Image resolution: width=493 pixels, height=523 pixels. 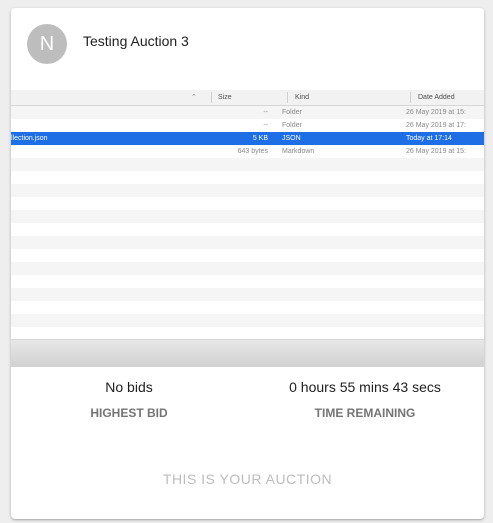 What do you see at coordinates (47, 44) in the screenshot?
I see `avatar: N` at bounding box center [47, 44].